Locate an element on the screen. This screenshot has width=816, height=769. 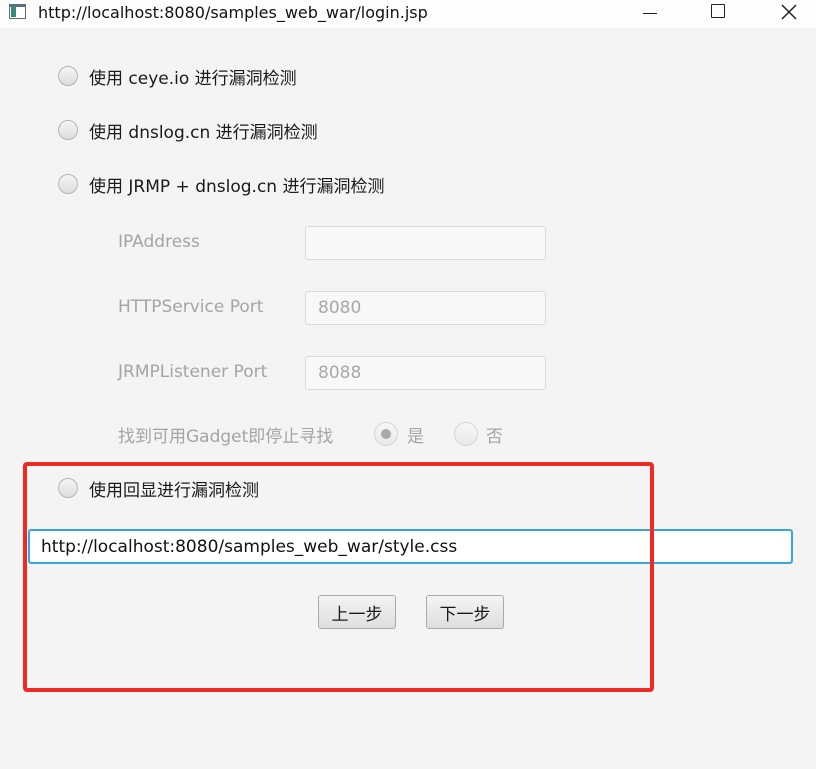
close-button is located at coordinates (788, 14).